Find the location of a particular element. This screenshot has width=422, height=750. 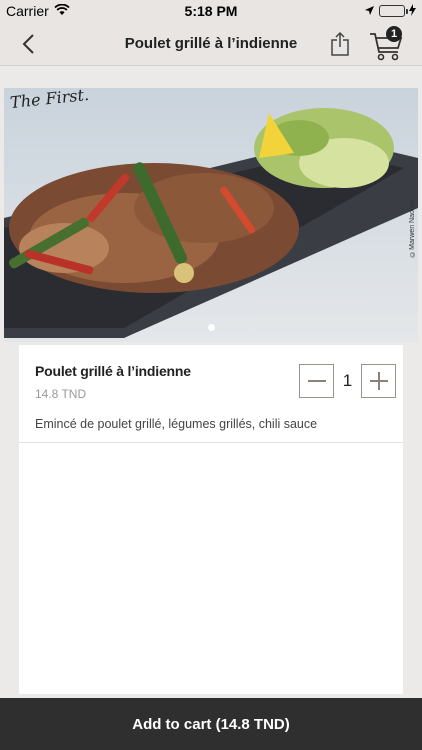

cart-button: 1 is located at coordinates (387, 44).